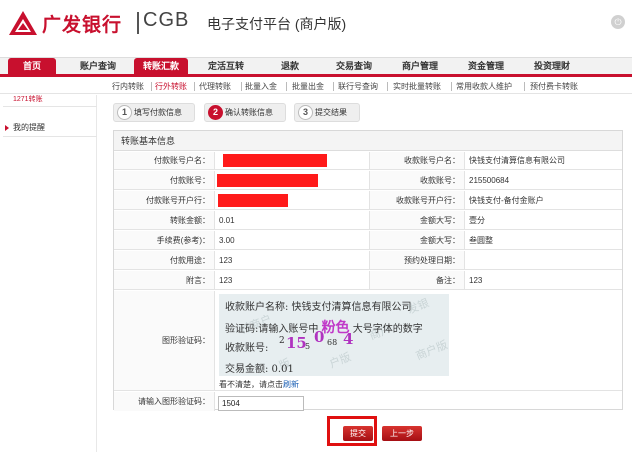  What do you see at coordinates (261, 403) in the screenshot?
I see `captcha-code-input: 1504` at bounding box center [261, 403].